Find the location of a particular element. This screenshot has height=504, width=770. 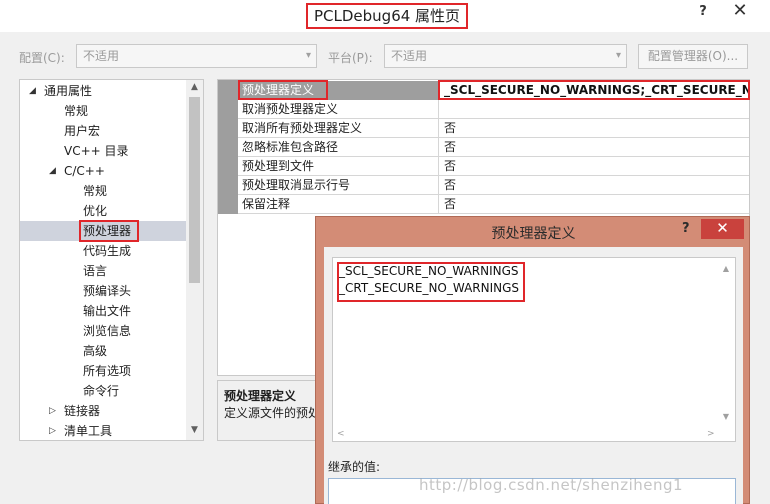

close-button: ✕ is located at coordinates (740, 11).